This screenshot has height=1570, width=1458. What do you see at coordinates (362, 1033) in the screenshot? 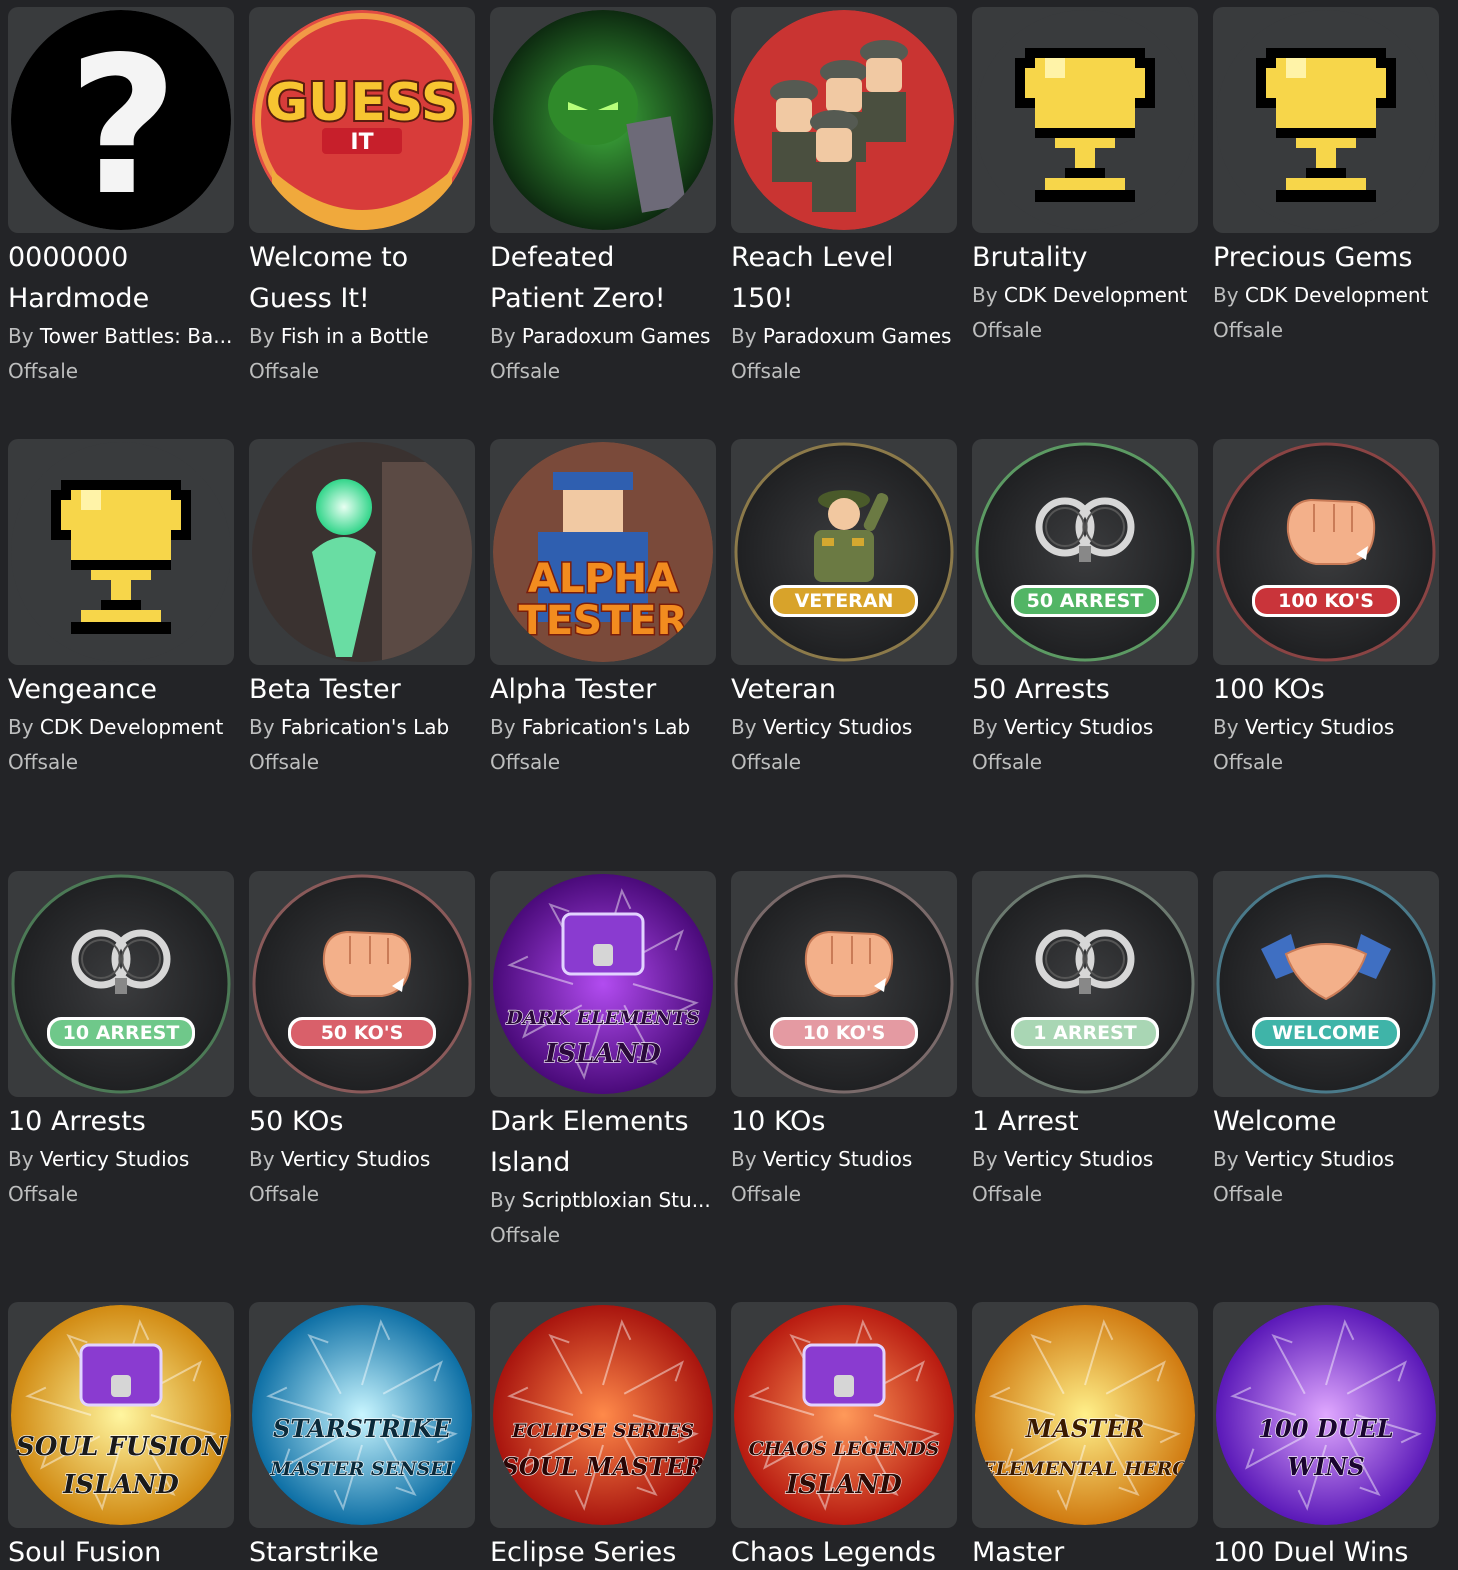
I see `svg-text: 50 KO'S` at bounding box center [362, 1033].